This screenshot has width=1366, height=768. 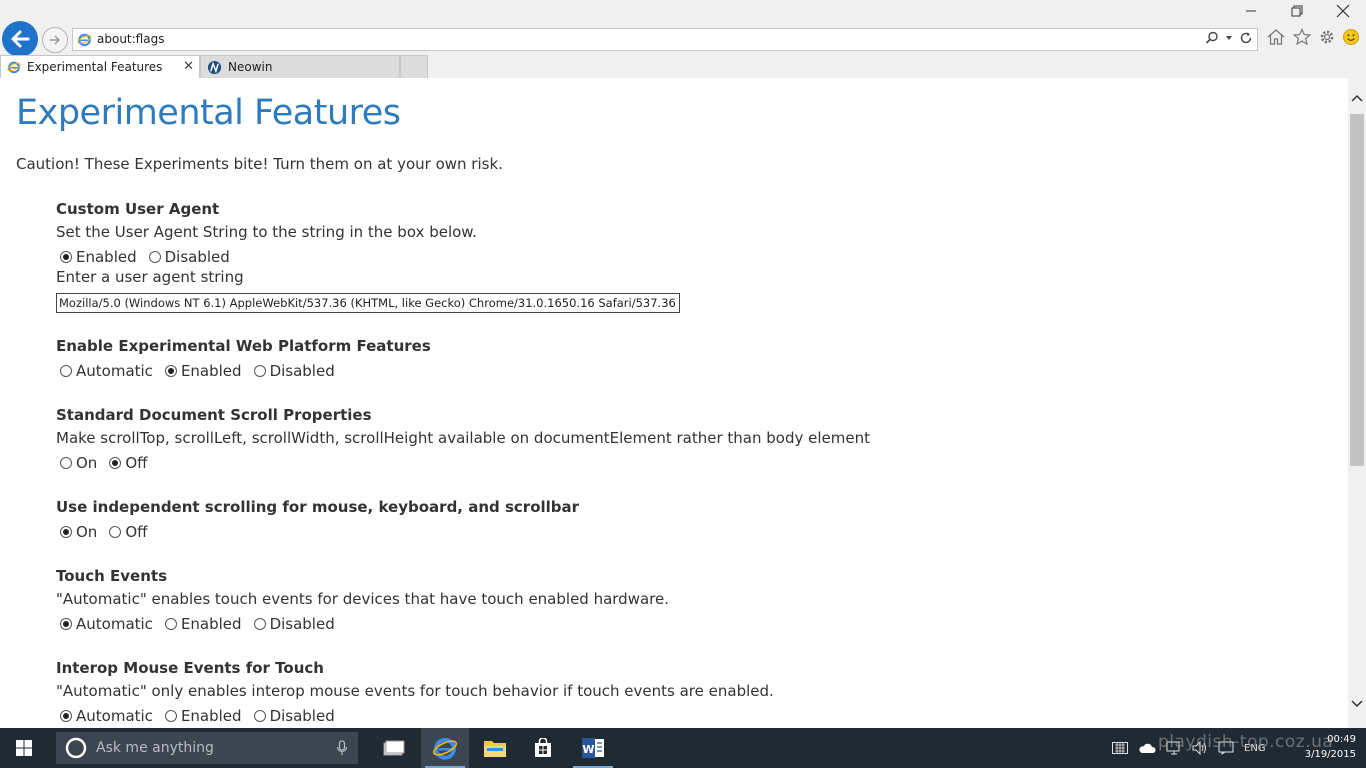 I want to click on task-view-button, so click(x=394, y=748).